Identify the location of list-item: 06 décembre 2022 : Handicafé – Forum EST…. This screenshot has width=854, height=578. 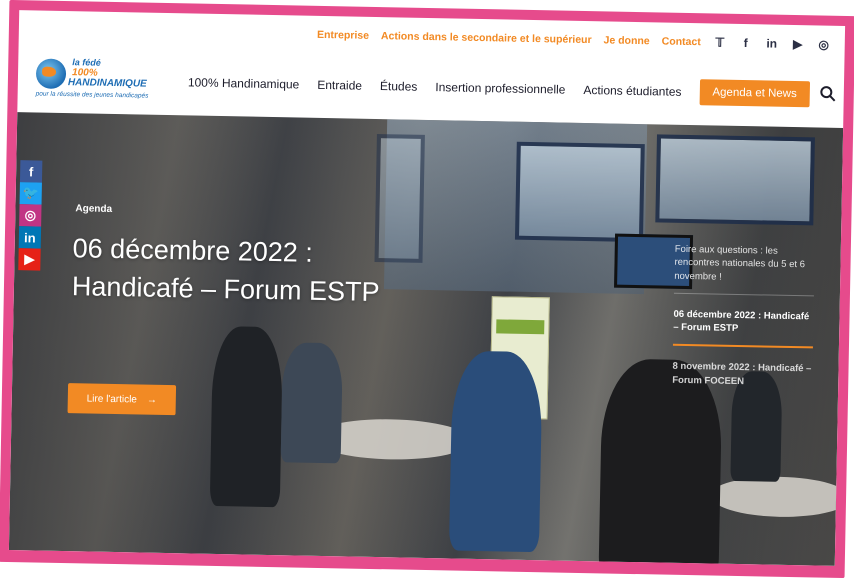
(743, 328).